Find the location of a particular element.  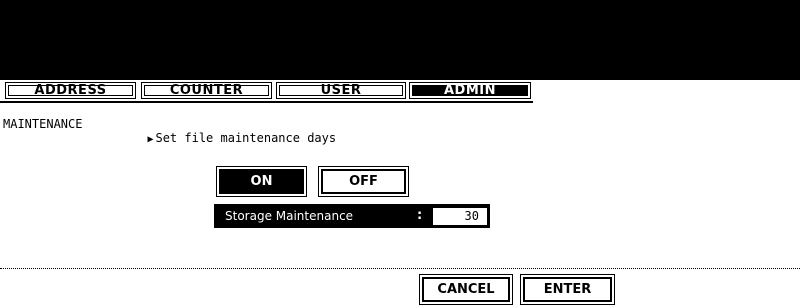

tab-divider is located at coordinates (266, 102).